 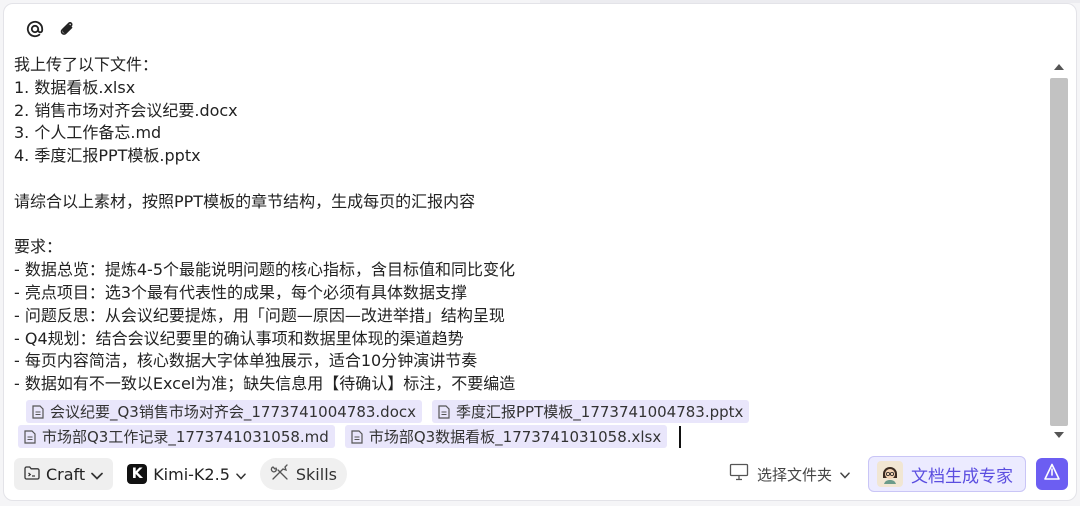 I want to click on model-label: Kimi-K2.5, so click(x=191, y=474).